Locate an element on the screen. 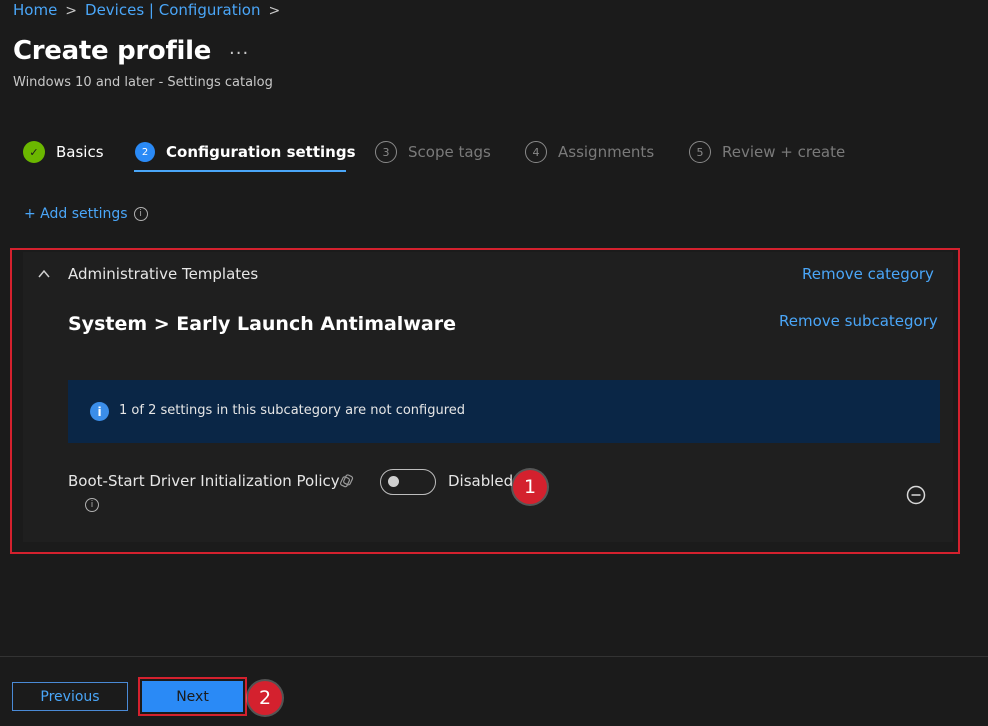 The height and width of the screenshot is (726, 988). next-button: Next is located at coordinates (192, 696).